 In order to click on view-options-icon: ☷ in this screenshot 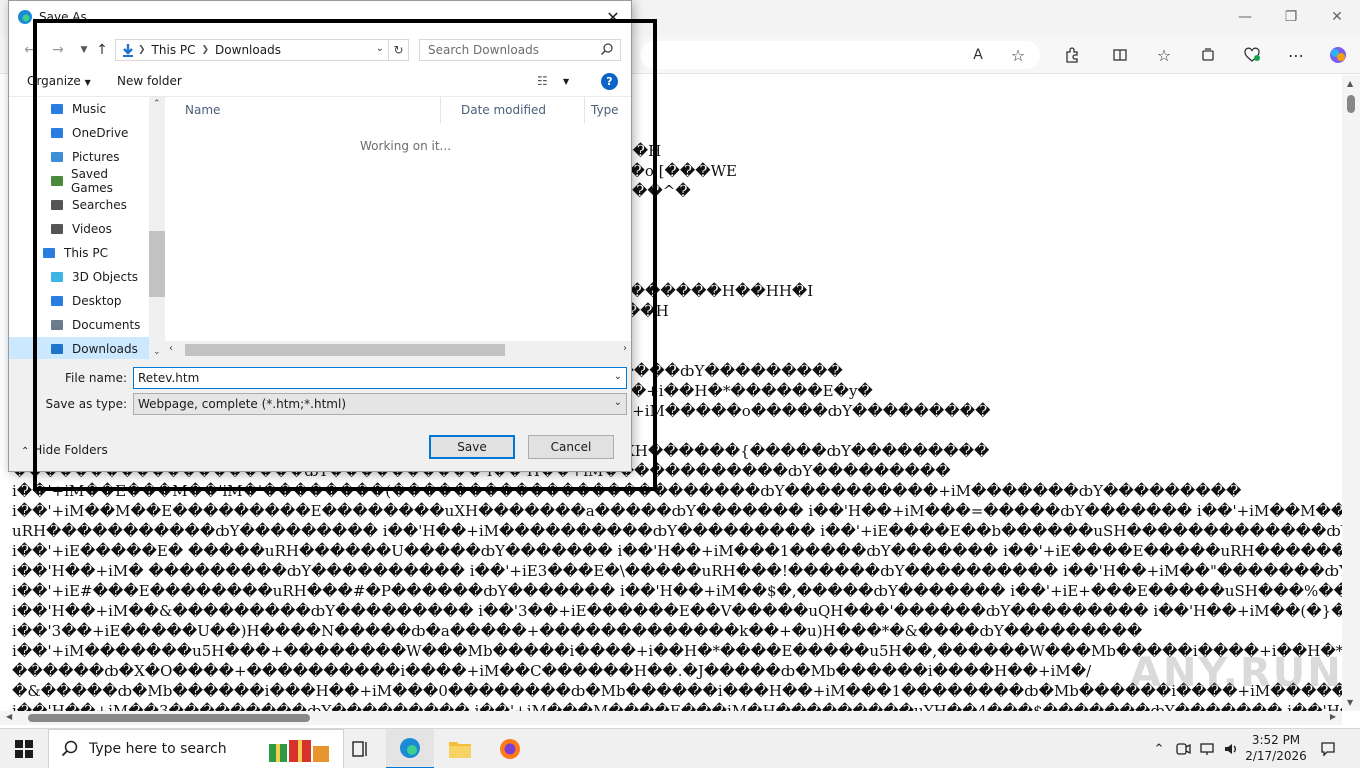, I will do `click(542, 81)`.